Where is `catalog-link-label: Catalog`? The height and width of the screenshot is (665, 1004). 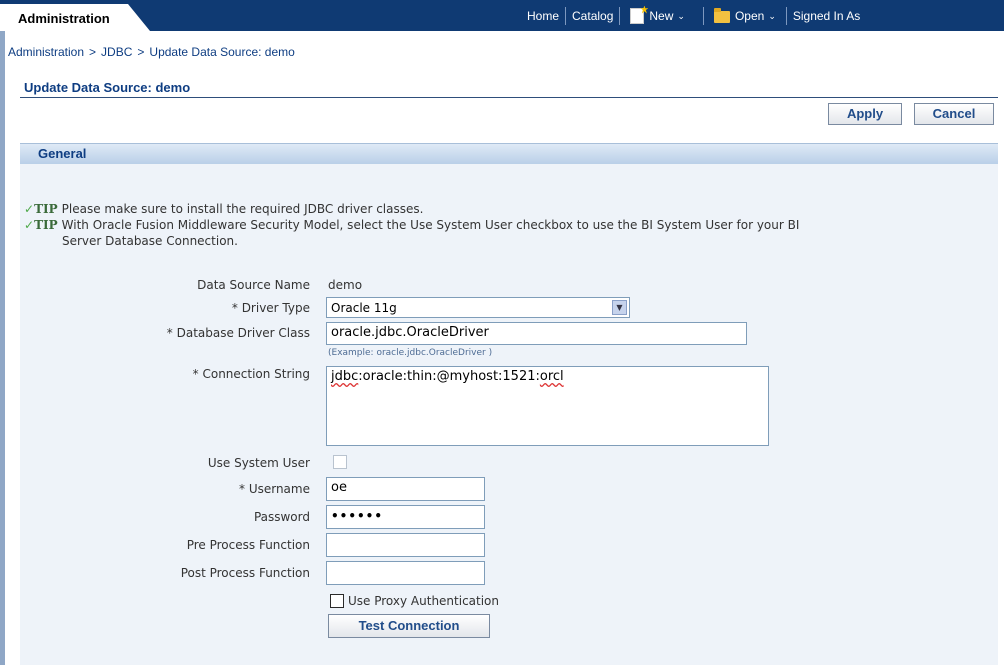
catalog-link-label: Catalog is located at coordinates (593, 15).